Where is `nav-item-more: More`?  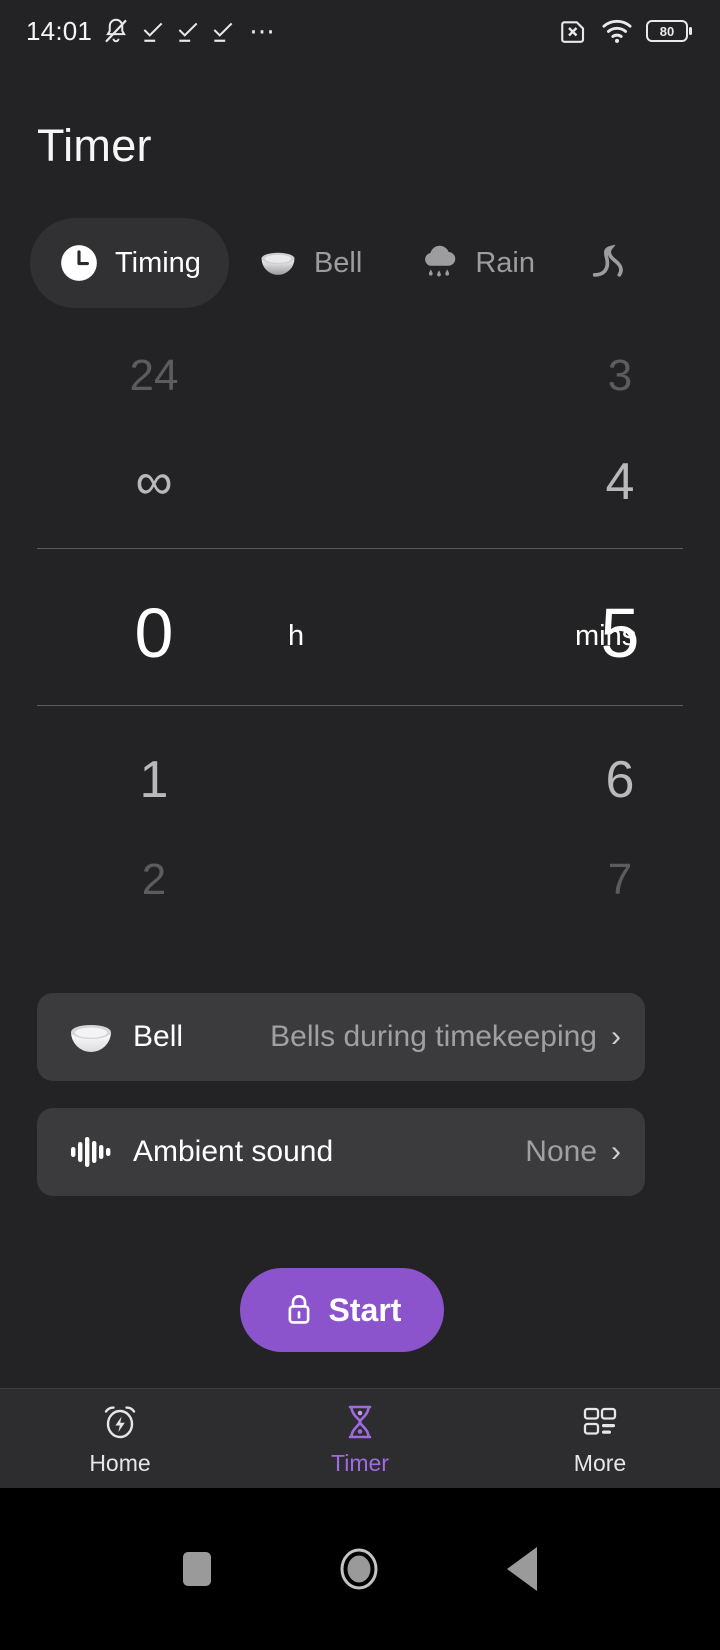 nav-item-more: More is located at coordinates (600, 1438).